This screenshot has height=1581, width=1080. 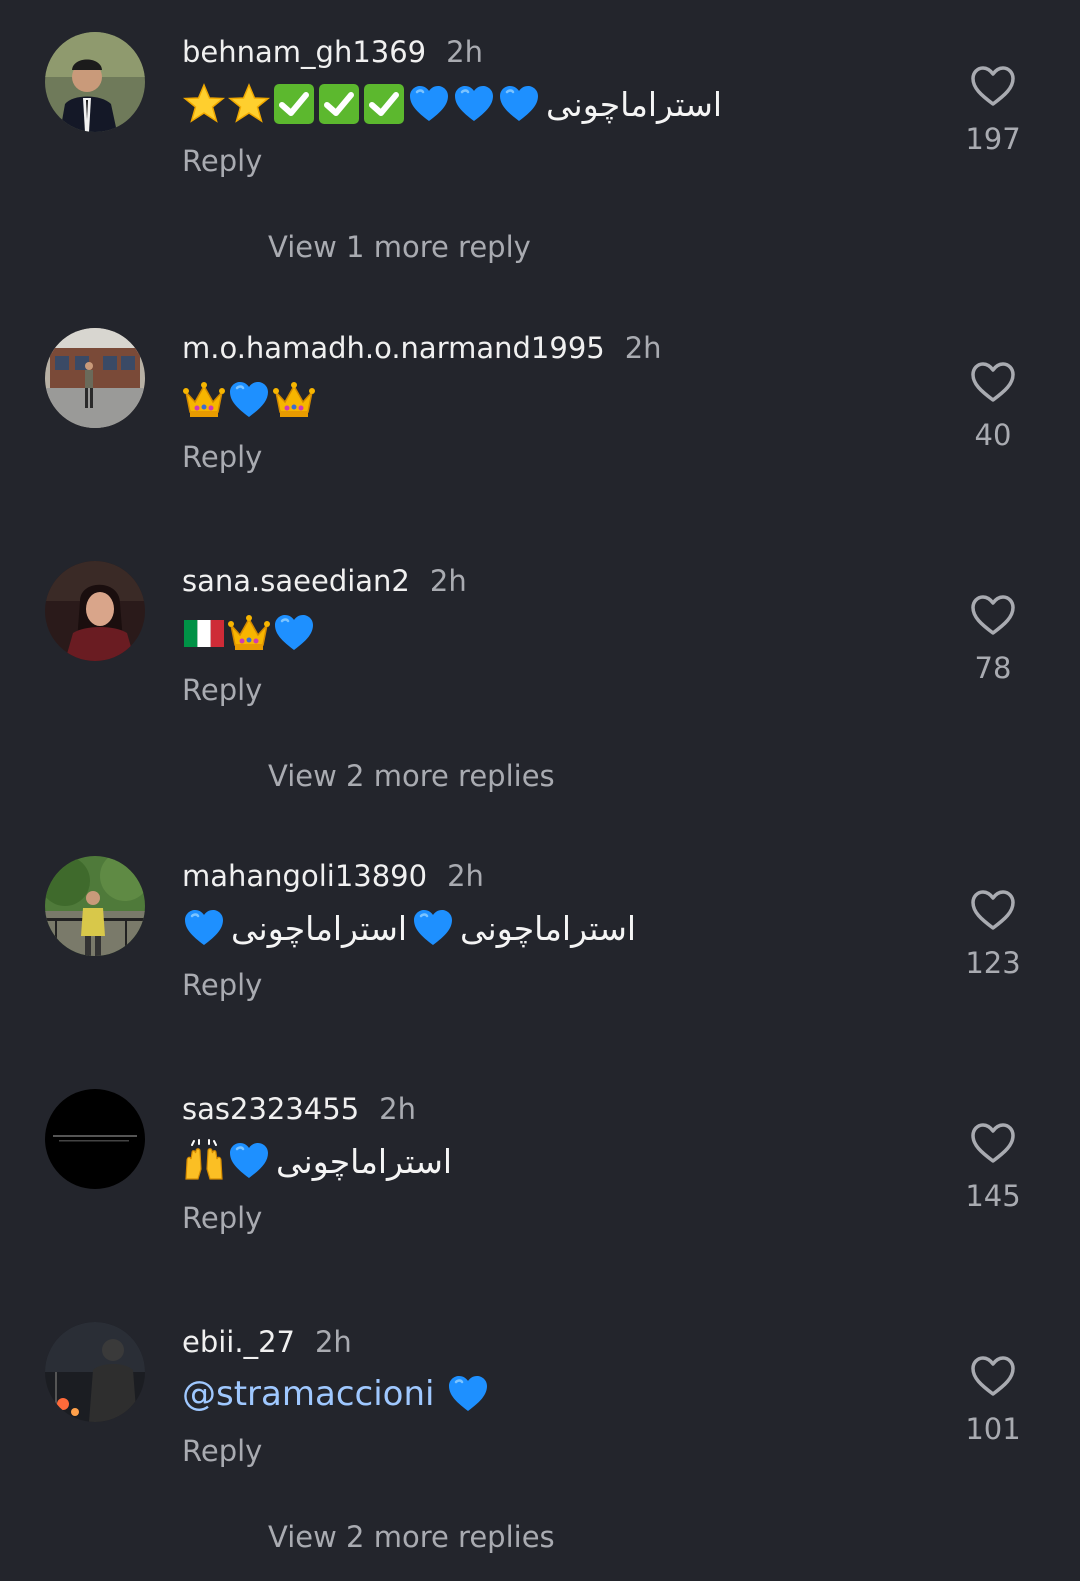 I want to click on like-control: 101, so click(x=993, y=1400).